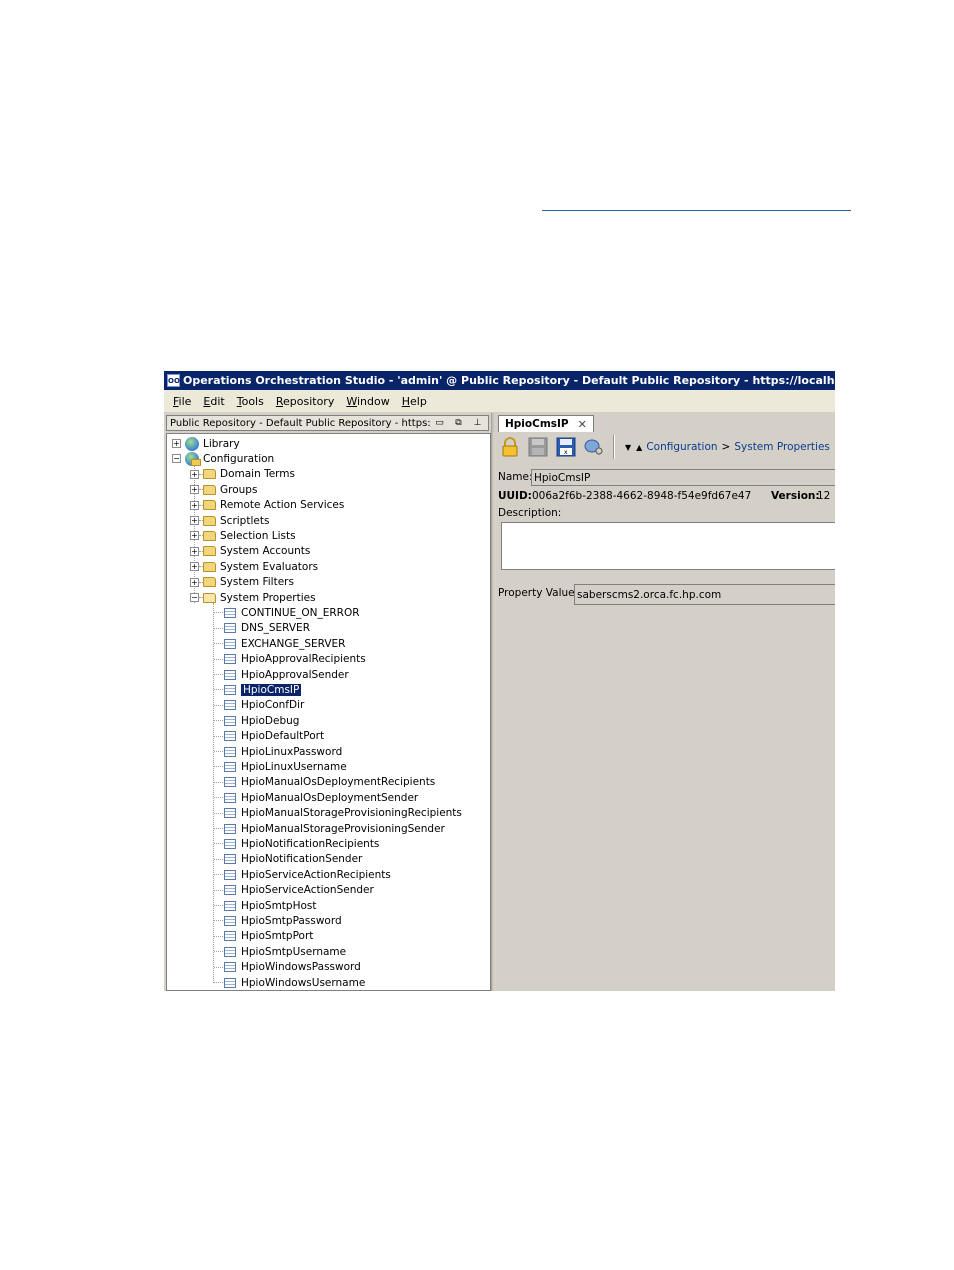  I want to click on menu-file: File, so click(182, 401).